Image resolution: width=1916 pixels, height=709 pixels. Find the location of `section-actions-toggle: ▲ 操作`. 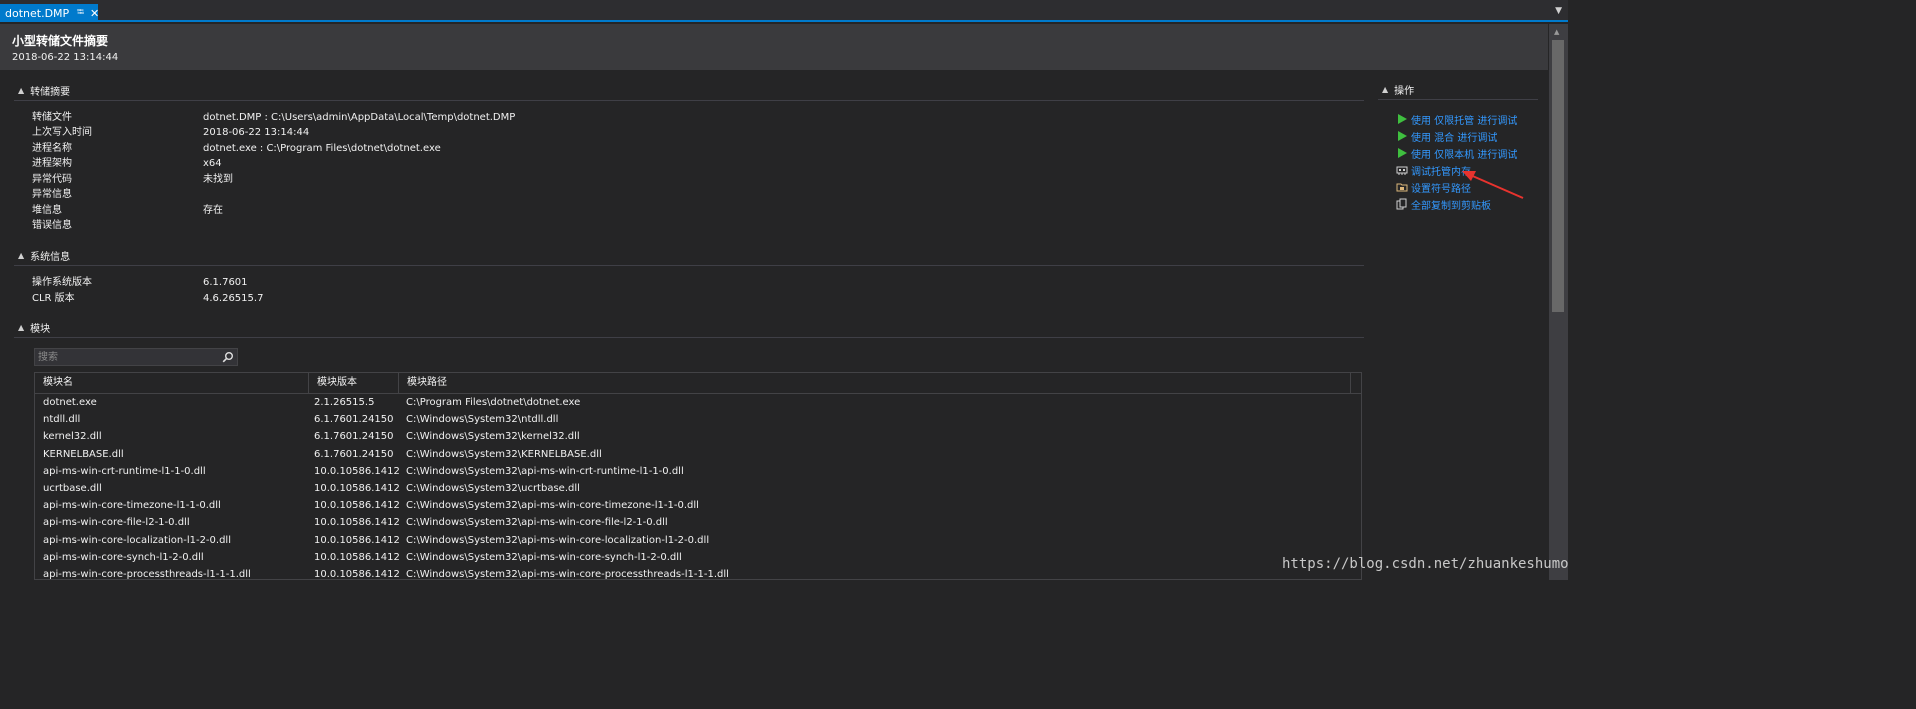

section-actions-toggle: ▲ 操作 is located at coordinates (1398, 89).